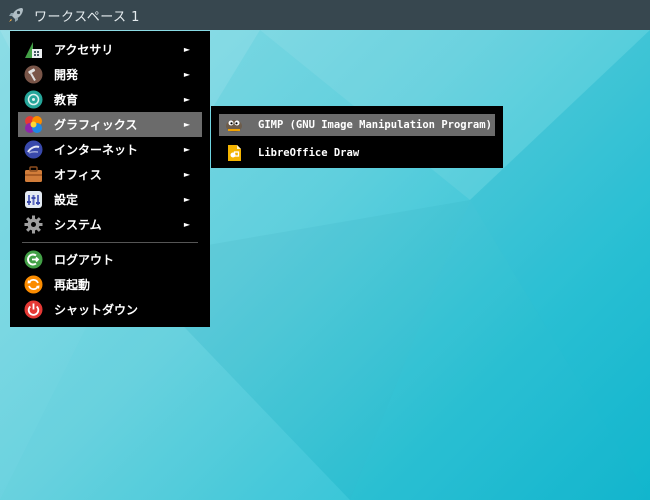 The height and width of the screenshot is (500, 650). I want to click on menu-item-system: システム ►, so click(110, 224).